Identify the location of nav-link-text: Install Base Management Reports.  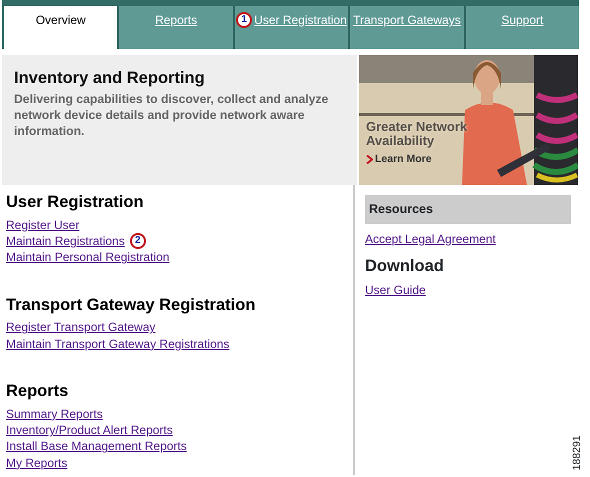
(96, 446).